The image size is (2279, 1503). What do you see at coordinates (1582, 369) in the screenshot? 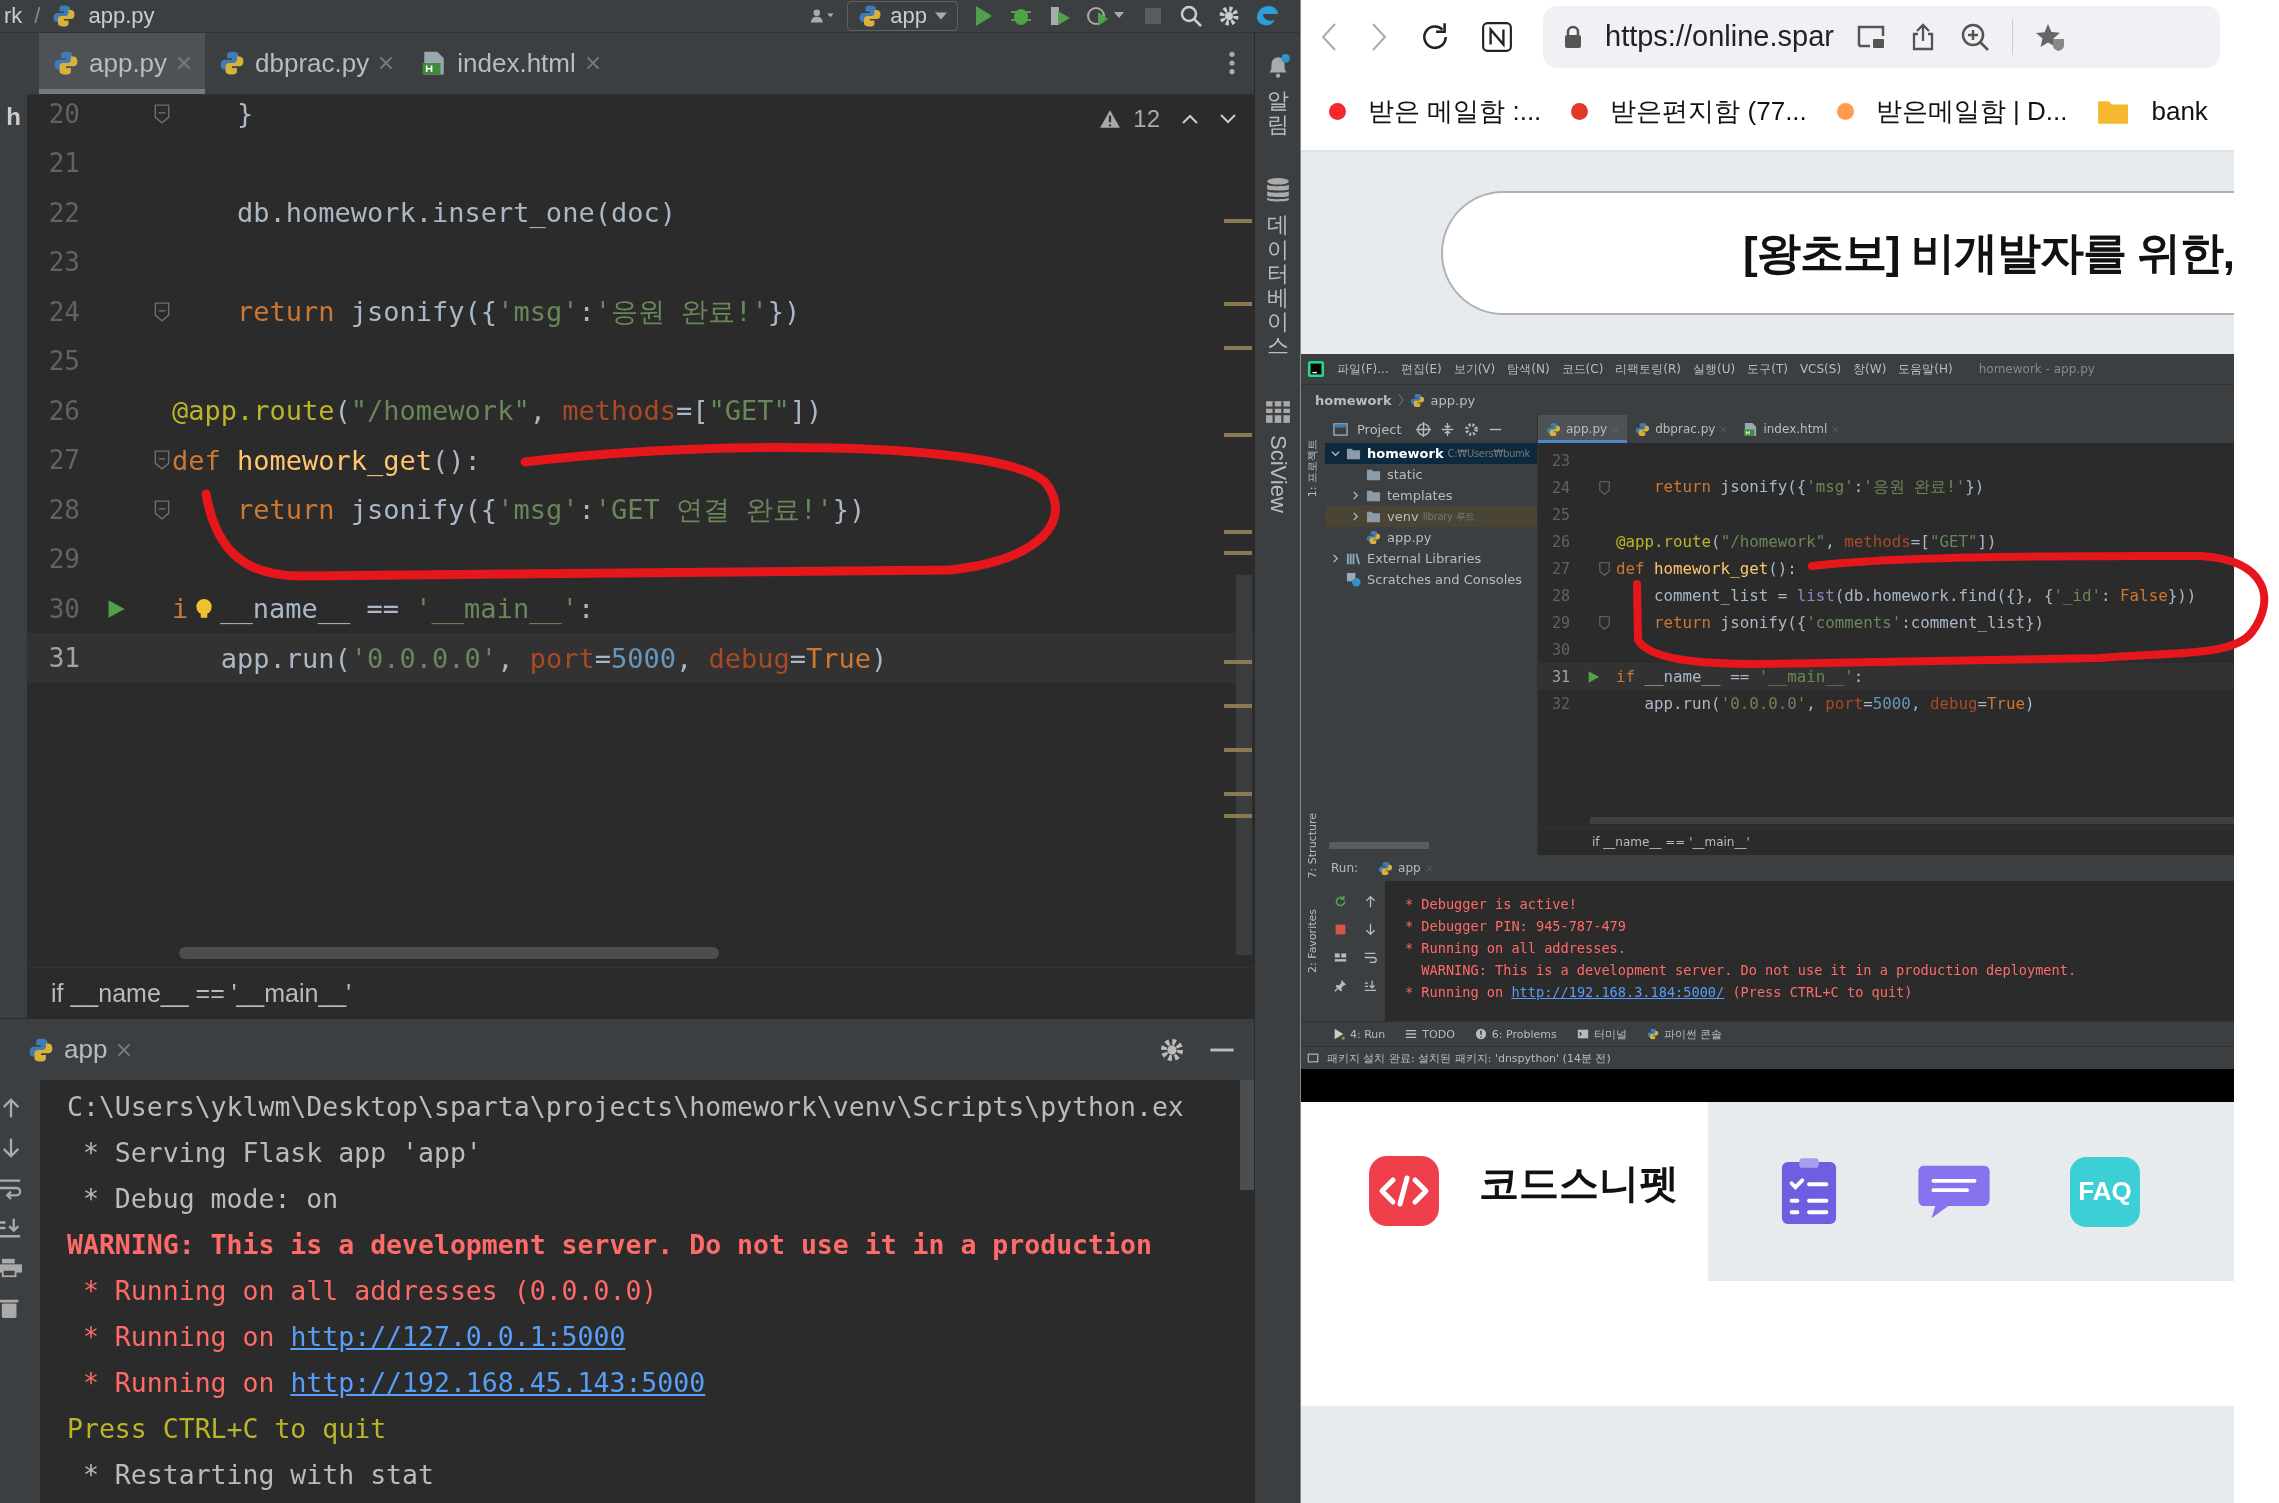
I see `menu-item: 코드(C)` at bounding box center [1582, 369].